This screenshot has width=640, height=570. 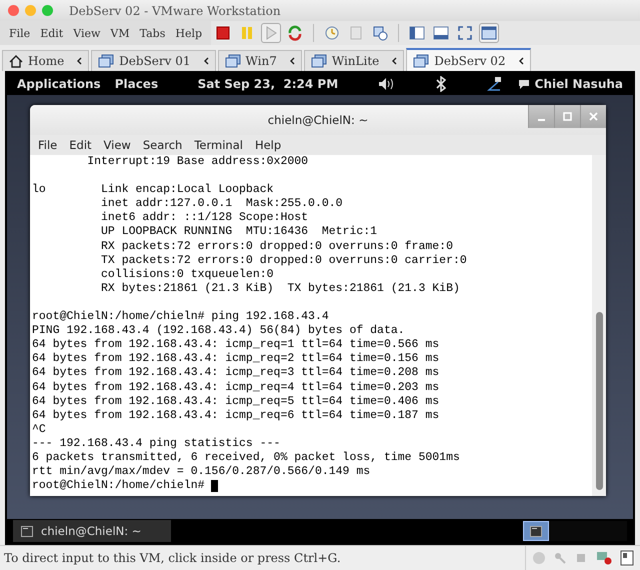 What do you see at coordinates (318, 120) in the screenshot?
I see `terminal-title: chieln@ChielN: ~` at bounding box center [318, 120].